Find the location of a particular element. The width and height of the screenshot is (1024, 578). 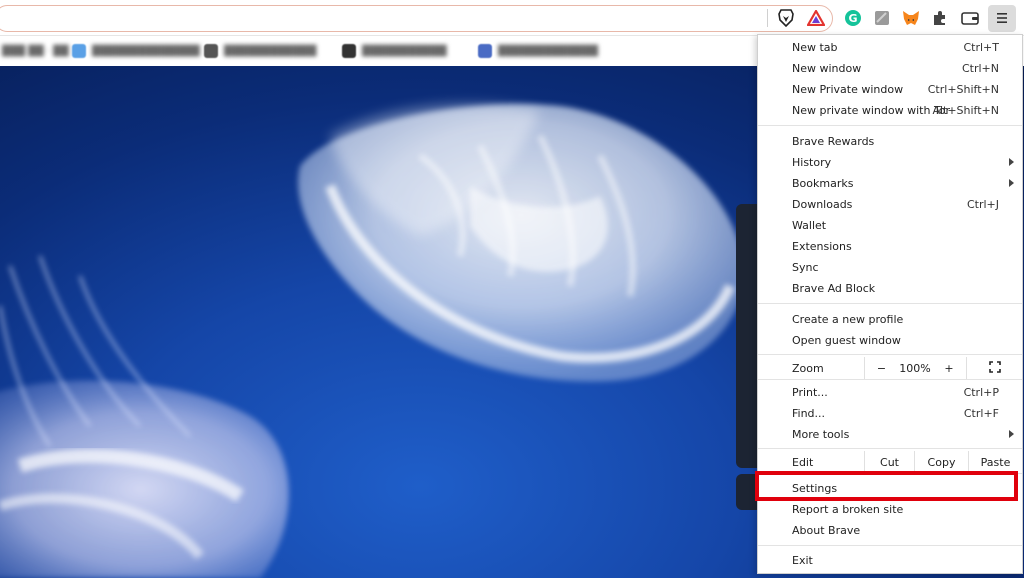

zoom-in-button: + is located at coordinates (949, 368).